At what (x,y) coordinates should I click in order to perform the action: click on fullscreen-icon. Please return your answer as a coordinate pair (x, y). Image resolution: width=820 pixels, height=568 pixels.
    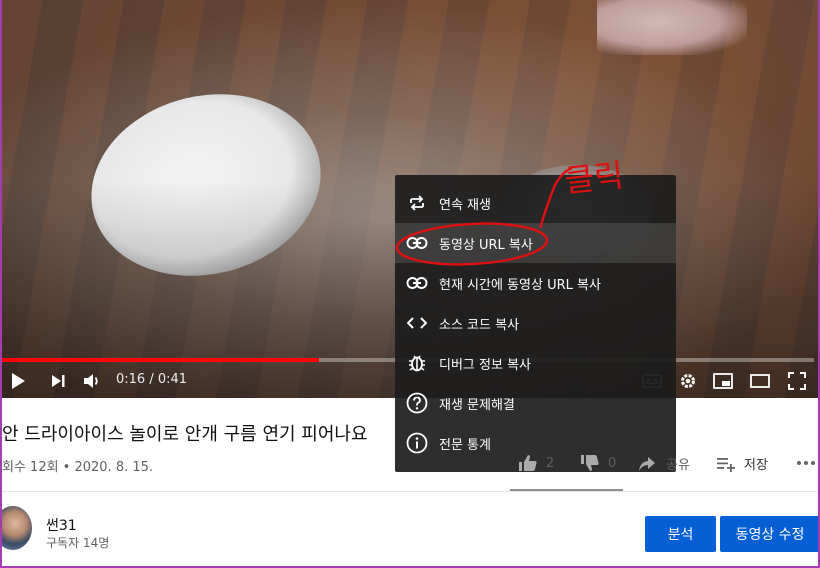
    Looking at the image, I should click on (797, 381).